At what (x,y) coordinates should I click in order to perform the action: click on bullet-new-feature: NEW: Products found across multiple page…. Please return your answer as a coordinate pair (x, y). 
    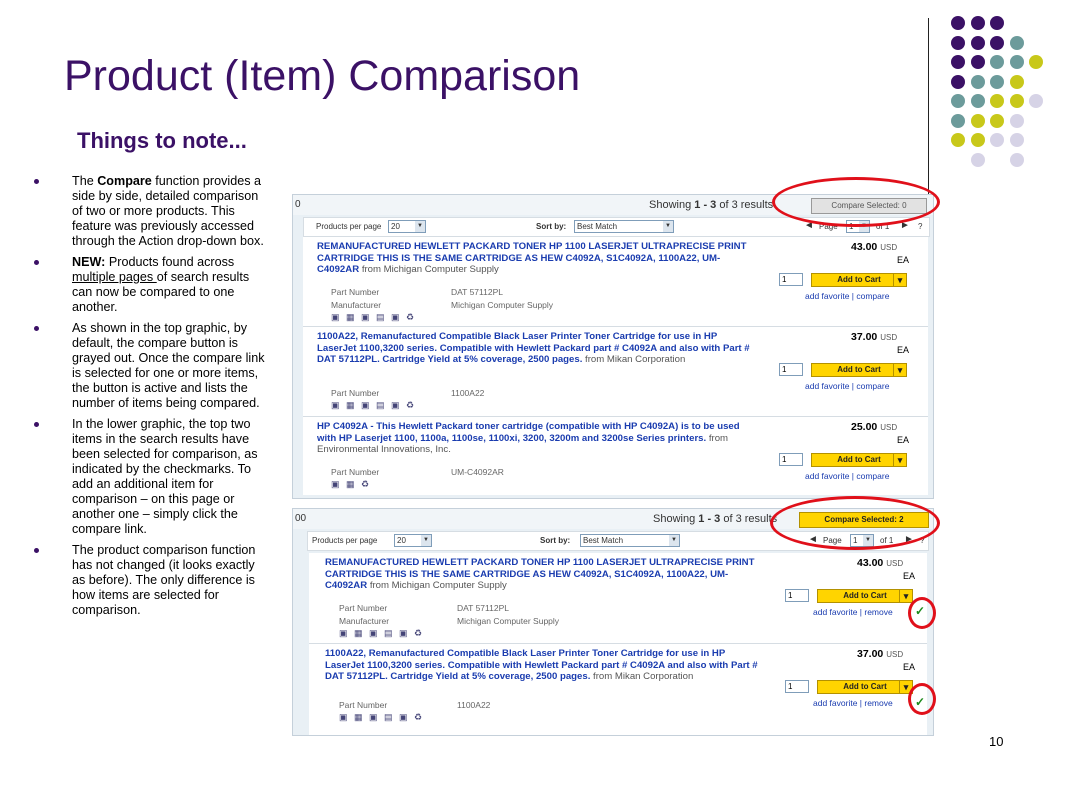
    Looking at the image, I should click on (150, 285).